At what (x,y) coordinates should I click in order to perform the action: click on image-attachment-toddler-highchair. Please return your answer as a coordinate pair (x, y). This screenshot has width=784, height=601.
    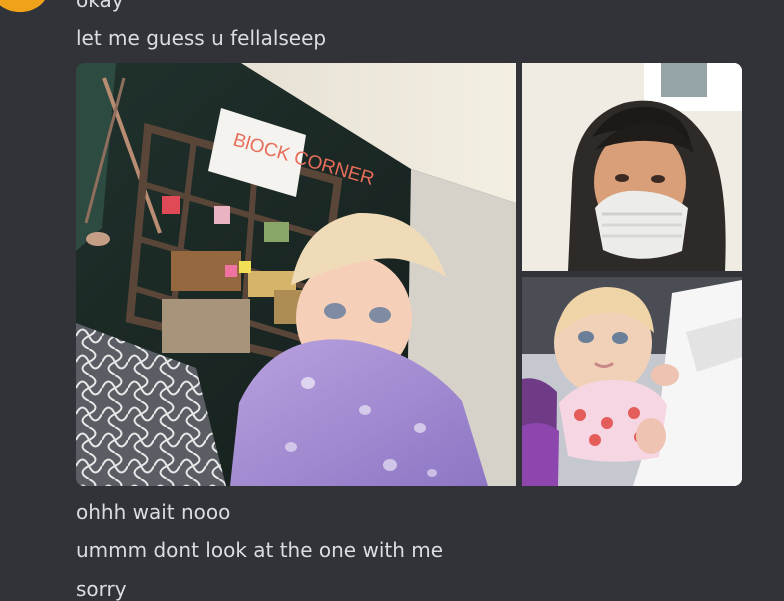
    Looking at the image, I should click on (632, 381).